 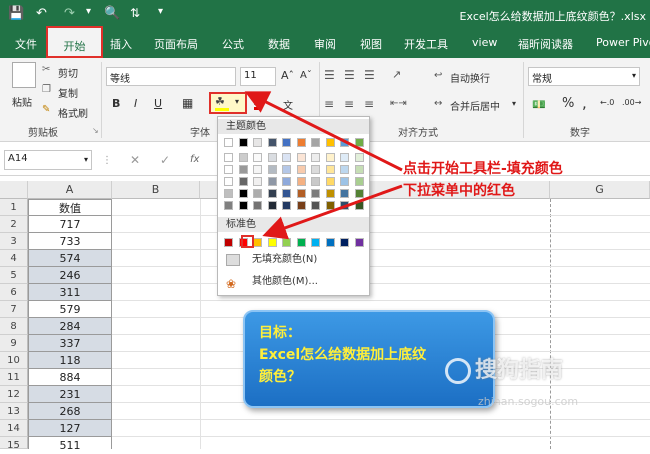 I want to click on callout-line-1: 目标：, so click(x=280, y=333).